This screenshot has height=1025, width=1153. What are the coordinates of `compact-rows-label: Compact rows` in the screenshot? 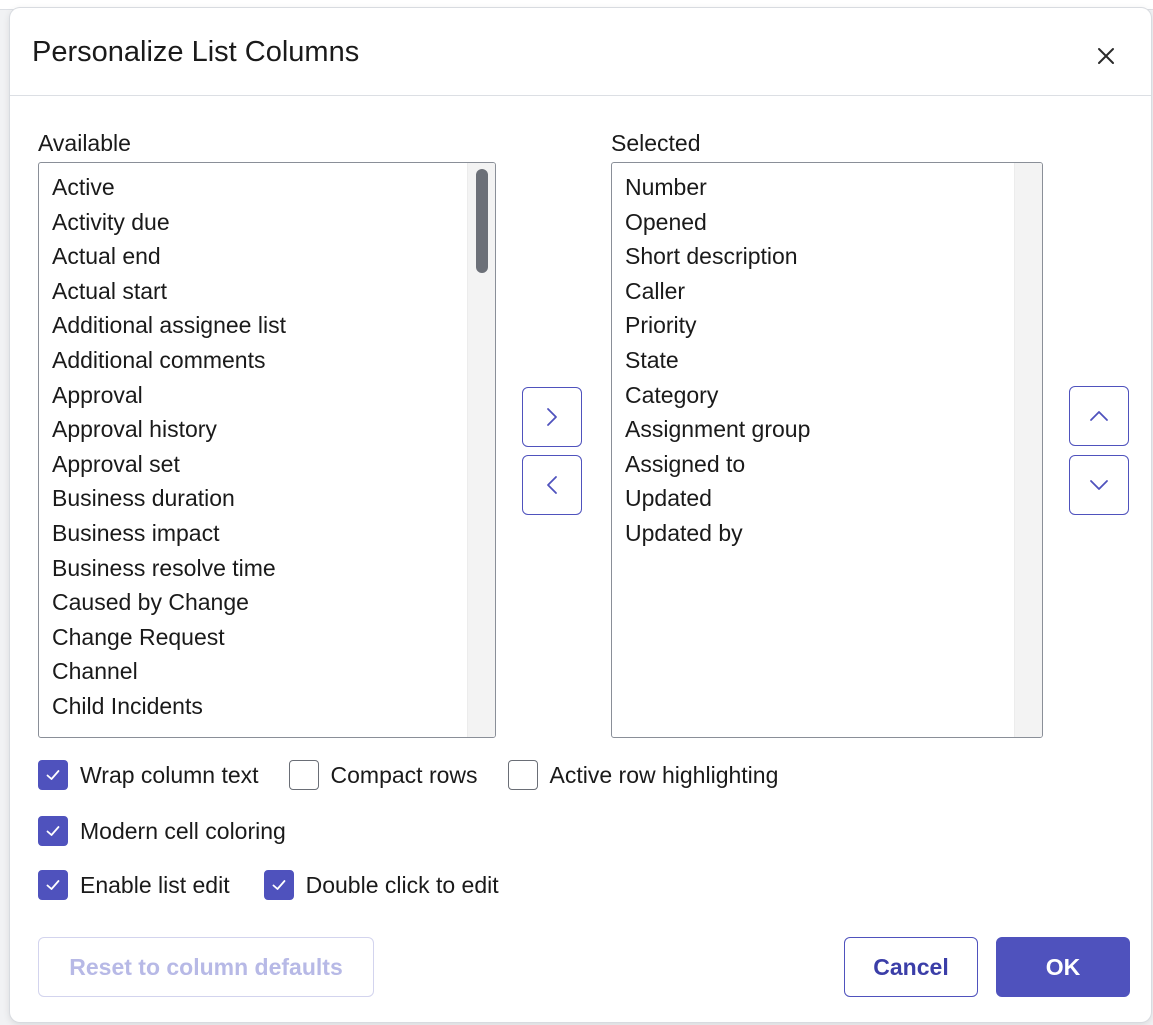 It's located at (404, 774).